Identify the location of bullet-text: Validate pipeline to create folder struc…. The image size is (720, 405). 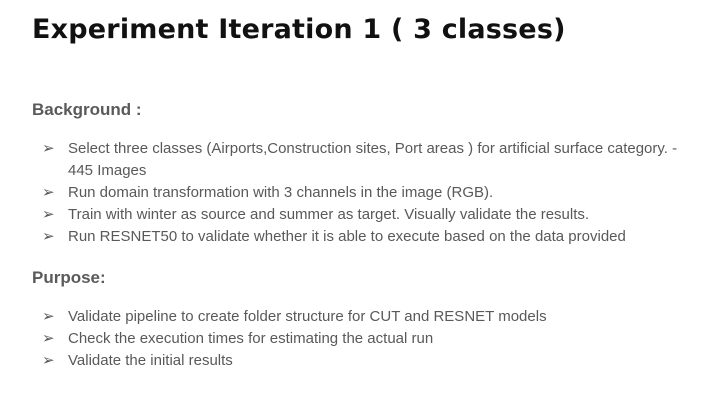
(307, 316).